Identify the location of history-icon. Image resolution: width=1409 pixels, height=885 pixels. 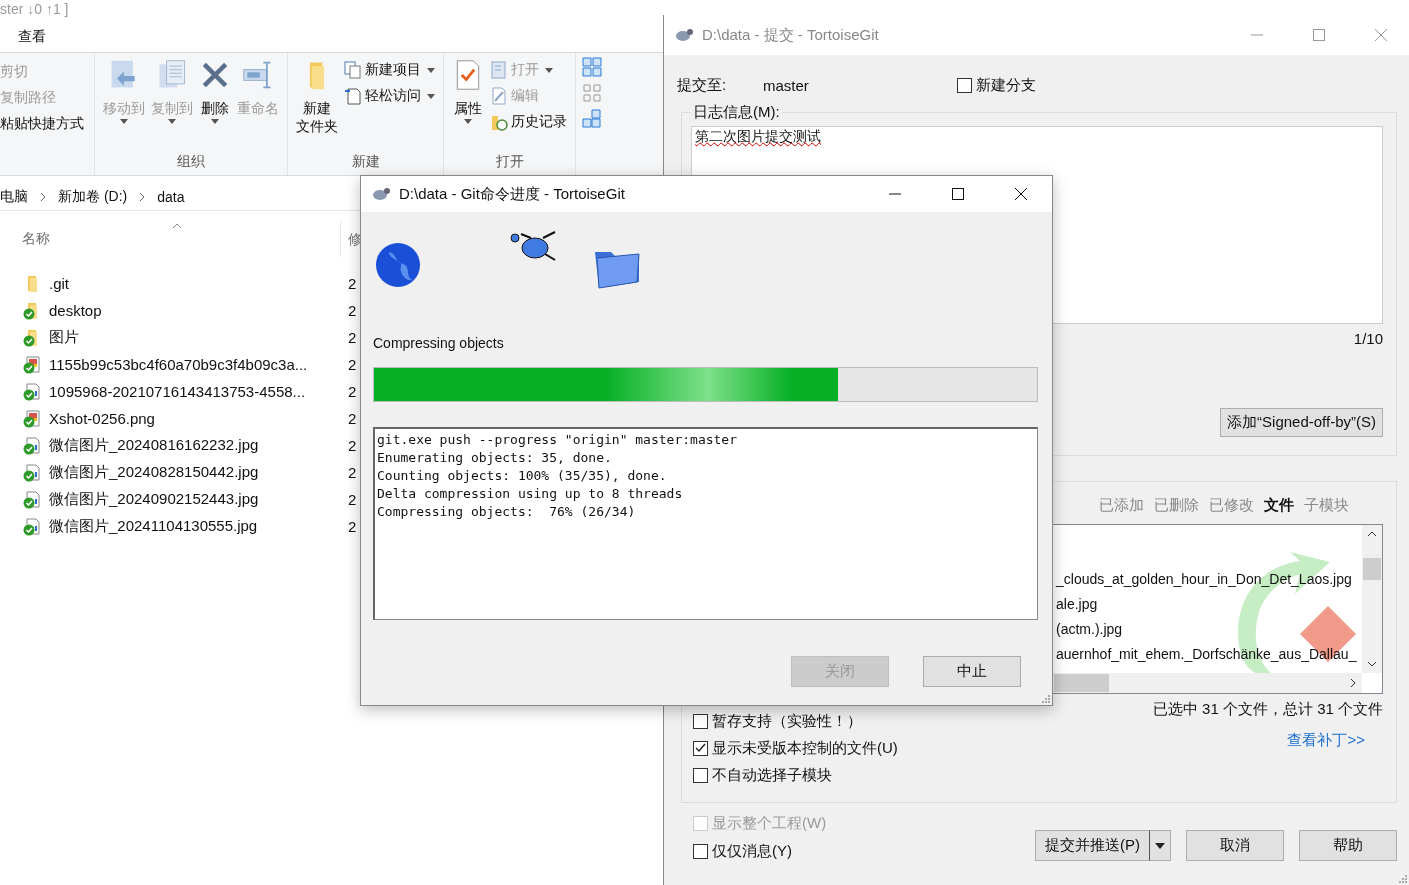
(499, 122).